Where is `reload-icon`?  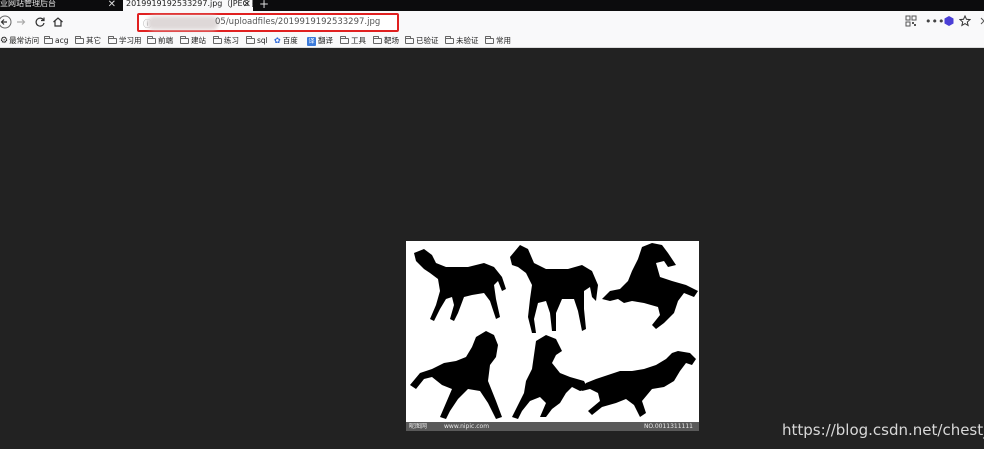
reload-icon is located at coordinates (40, 22).